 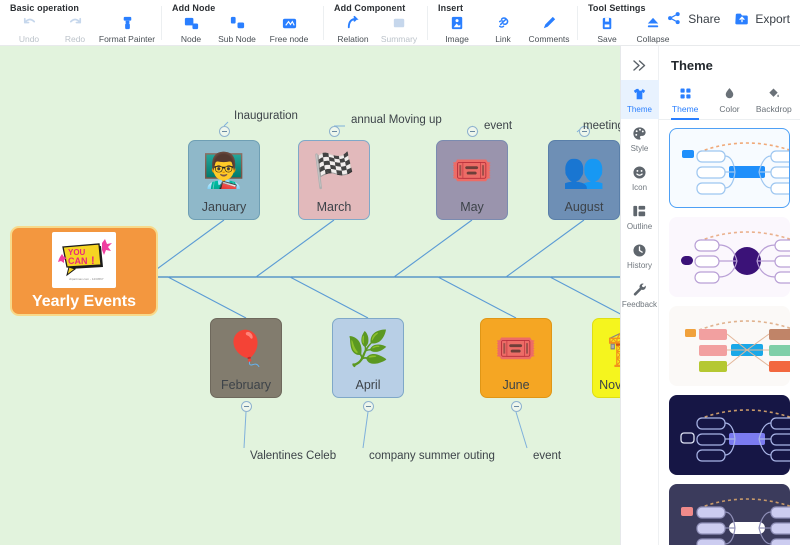 I want to click on theme-thumbnail-classic-blue, so click(x=729, y=168).